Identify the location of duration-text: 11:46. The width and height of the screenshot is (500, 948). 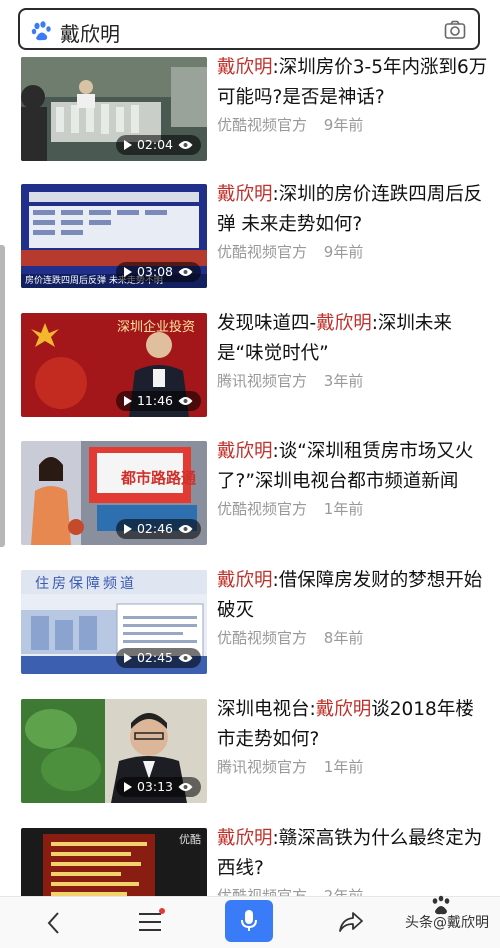
(154, 400).